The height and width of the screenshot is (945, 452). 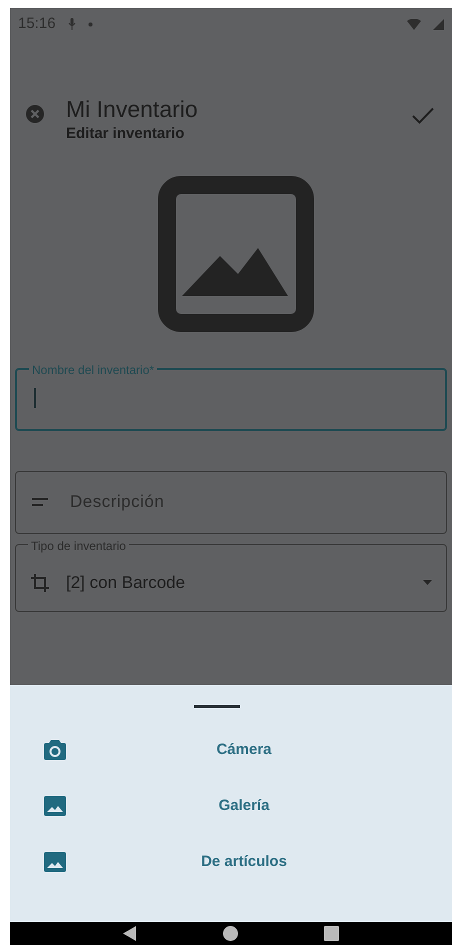 What do you see at coordinates (40, 502) in the screenshot?
I see `text-lines-icon` at bounding box center [40, 502].